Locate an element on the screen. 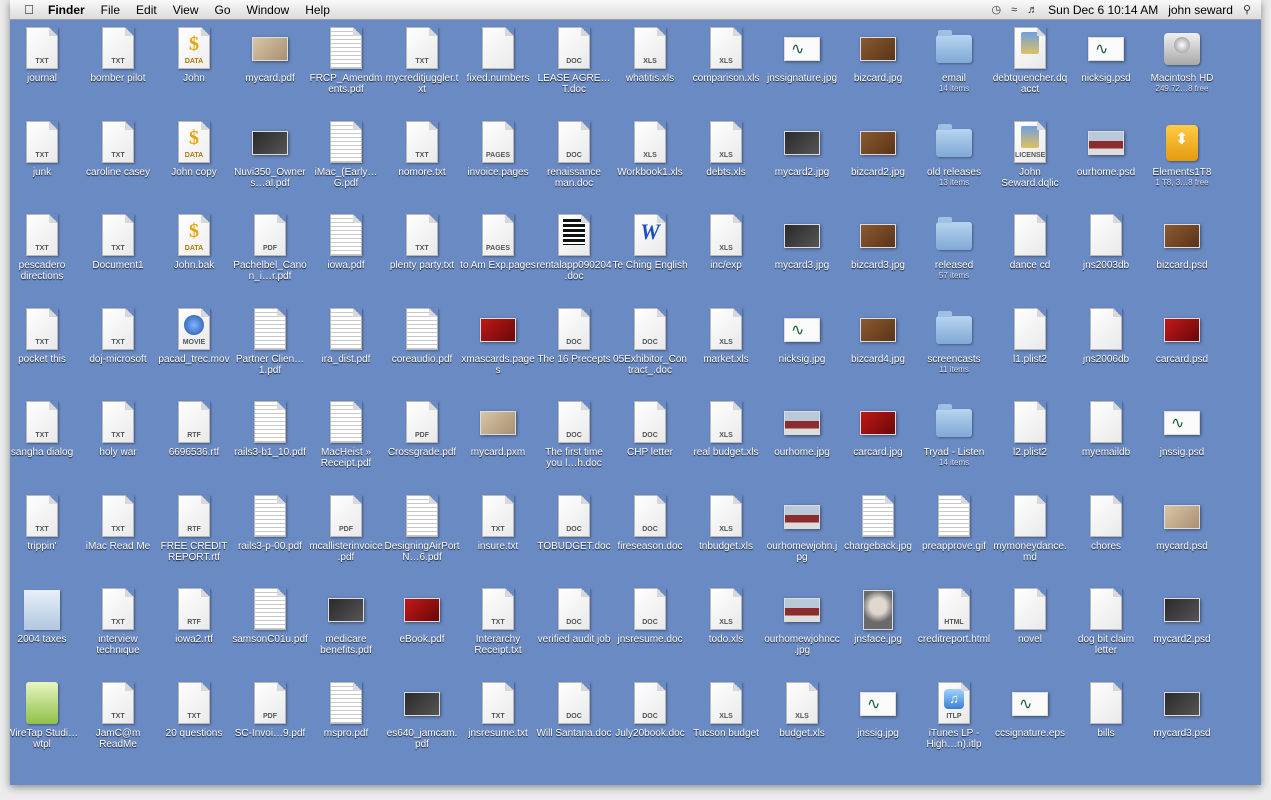 The width and height of the screenshot is (1271, 800). desktop-item: PAGES invoice.pages is located at coordinates (498, 147).